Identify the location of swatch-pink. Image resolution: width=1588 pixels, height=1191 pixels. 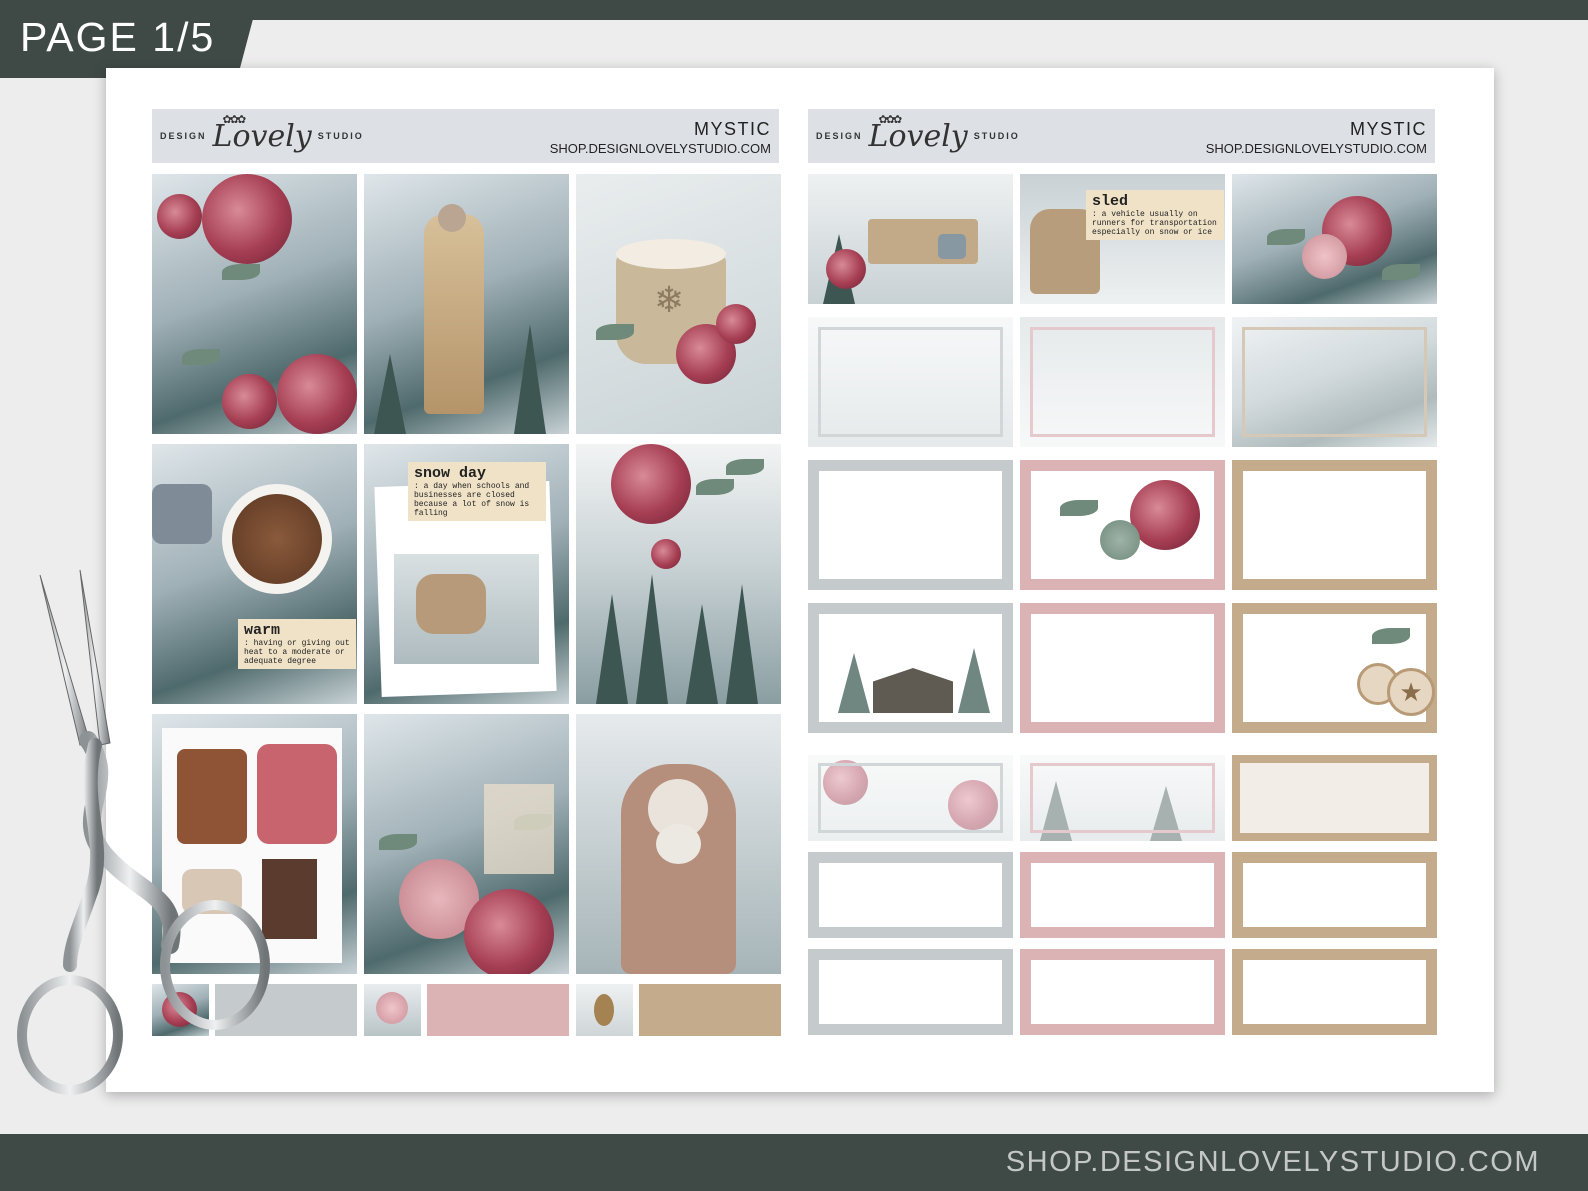
(498, 1010).